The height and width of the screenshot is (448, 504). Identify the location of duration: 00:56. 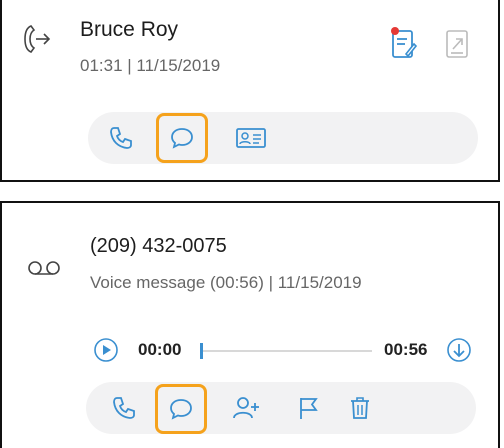
(406, 349).